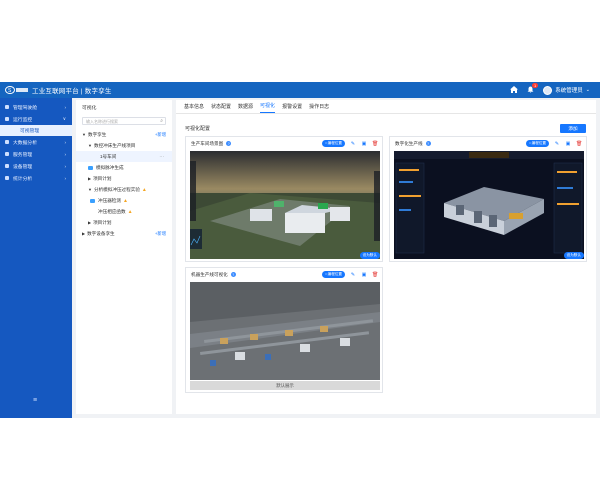 The height and width of the screenshot is (500, 600). I want to click on tree-node-label: 冲压相应函数, so click(112, 211).